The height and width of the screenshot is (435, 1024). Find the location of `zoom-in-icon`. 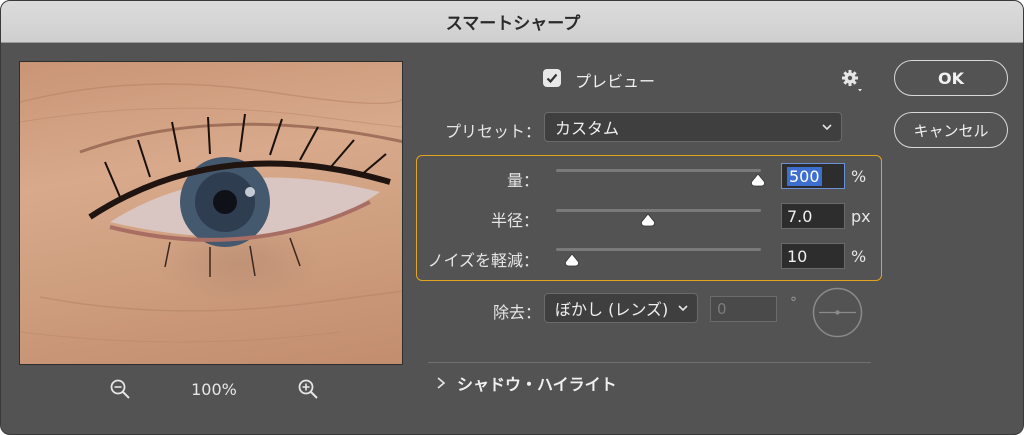

zoom-in-icon is located at coordinates (308, 389).